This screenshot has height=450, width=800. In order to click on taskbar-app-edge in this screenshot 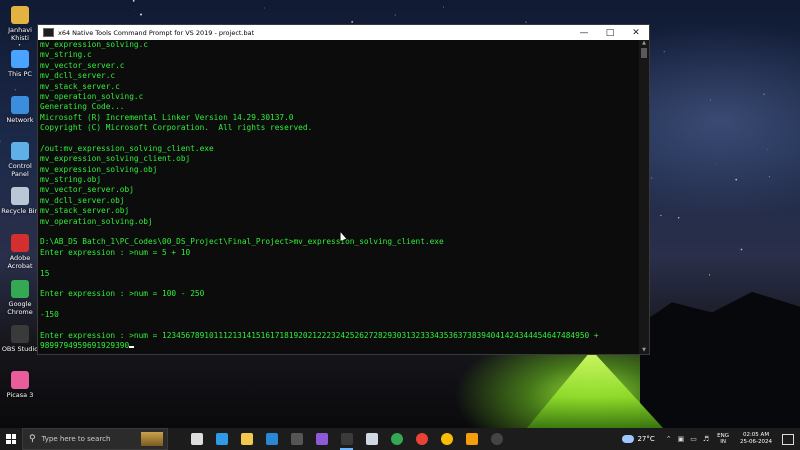, I will do `click(221, 439)`.